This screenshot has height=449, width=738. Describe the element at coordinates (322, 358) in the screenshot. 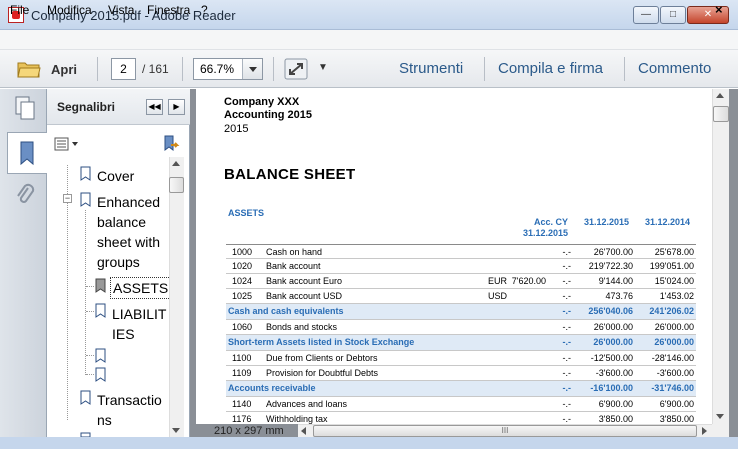

I see `description-cell: Due from Clients or Debtors` at that location.